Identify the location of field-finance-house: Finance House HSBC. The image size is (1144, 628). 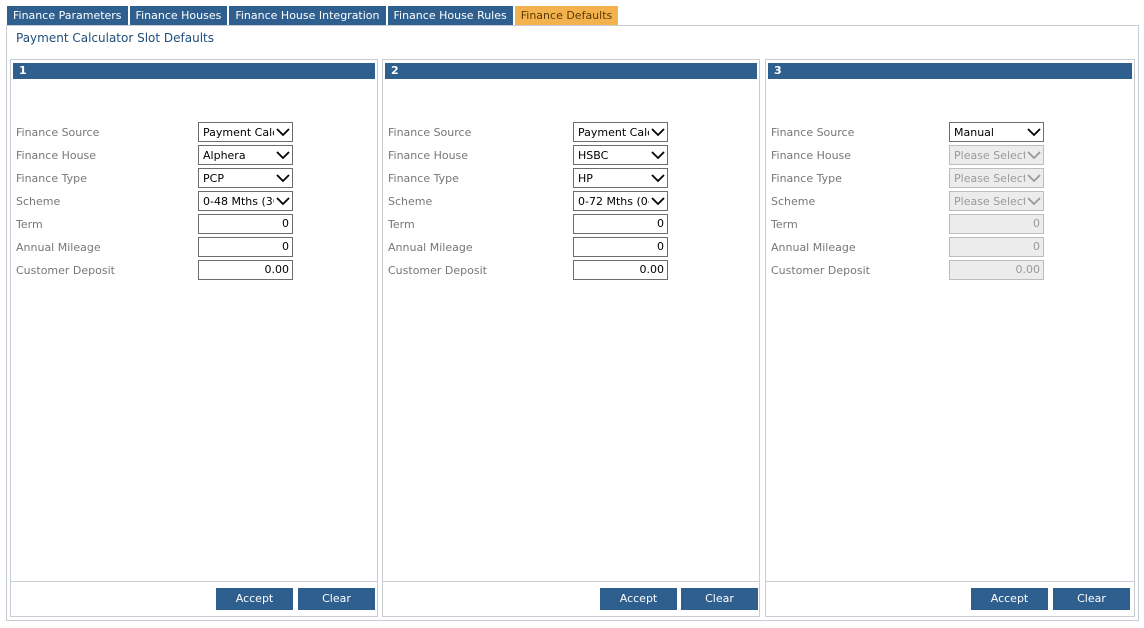
(570, 155).